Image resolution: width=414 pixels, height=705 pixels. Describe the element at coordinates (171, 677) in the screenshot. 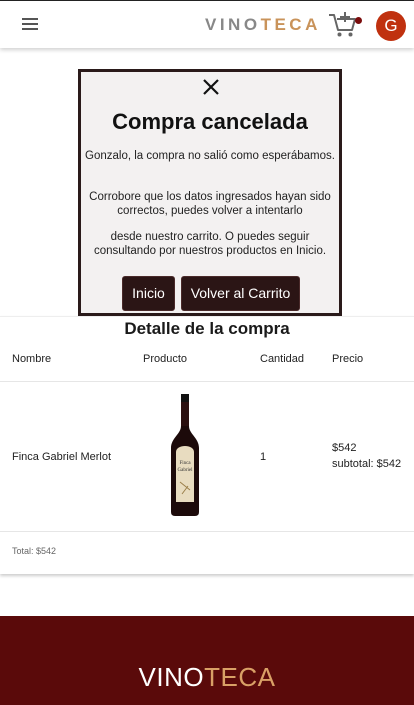

I see `footer-brand-part1: VINO` at that location.